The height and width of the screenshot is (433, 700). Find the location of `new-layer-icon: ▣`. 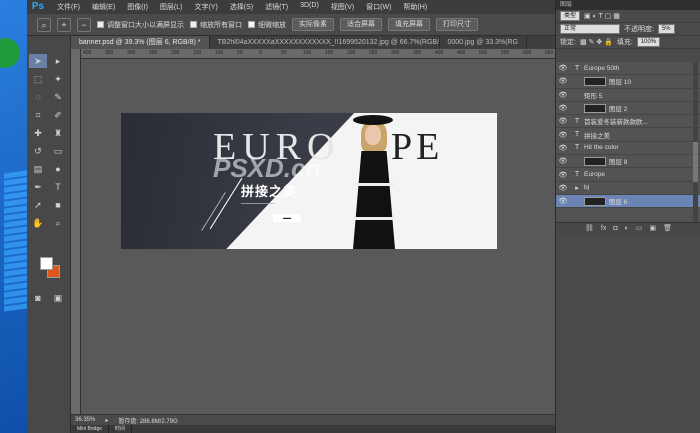

new-layer-icon: ▣ is located at coordinates (652, 228).